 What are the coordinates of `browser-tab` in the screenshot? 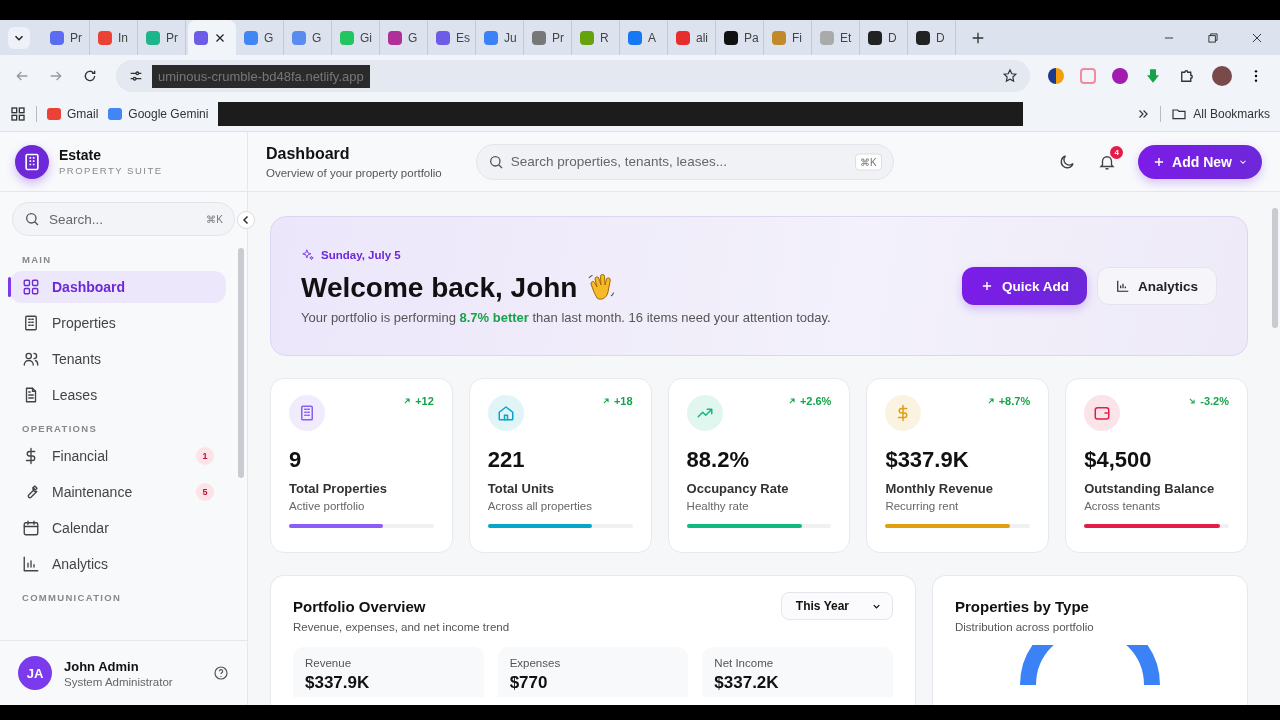 It's located at (212, 37).